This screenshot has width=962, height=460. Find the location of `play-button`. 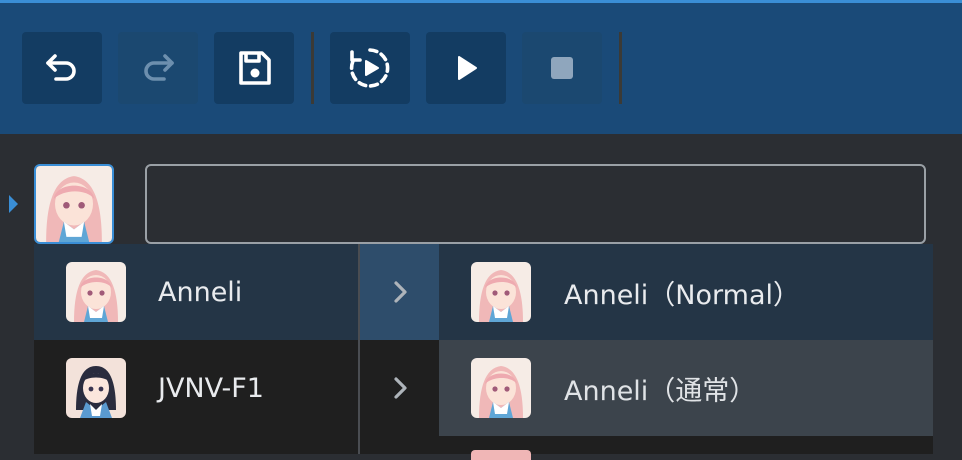

play-button is located at coordinates (466, 68).